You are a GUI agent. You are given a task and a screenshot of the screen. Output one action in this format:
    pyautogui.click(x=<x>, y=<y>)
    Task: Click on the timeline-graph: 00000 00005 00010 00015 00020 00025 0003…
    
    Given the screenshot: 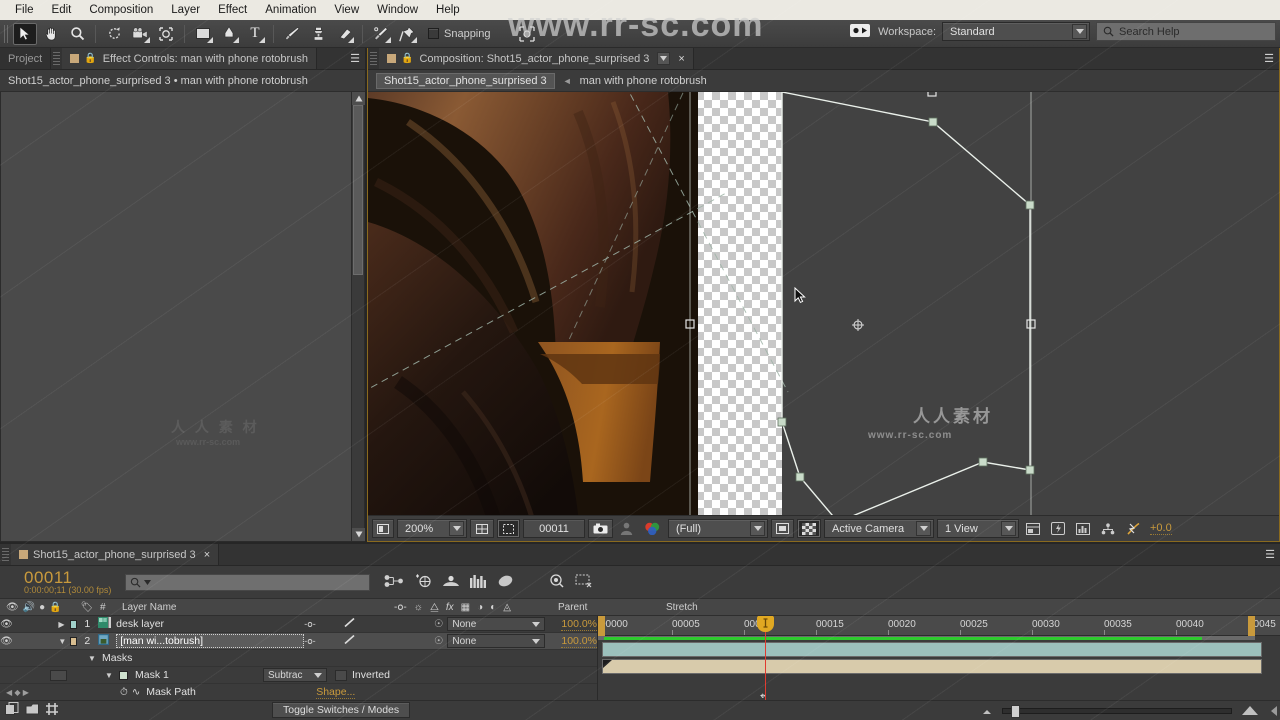 What is the action you would take?
    pyautogui.click(x=939, y=658)
    